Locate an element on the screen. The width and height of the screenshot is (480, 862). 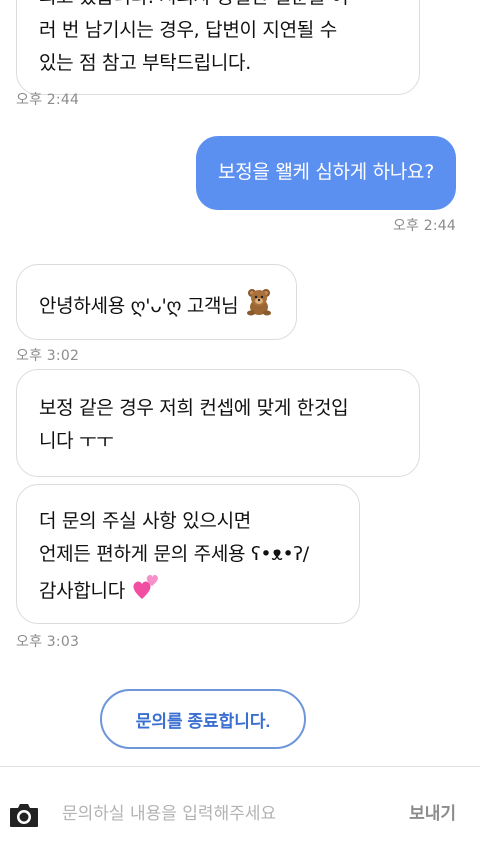
message-text: 감사합니다 is located at coordinates (82, 591).